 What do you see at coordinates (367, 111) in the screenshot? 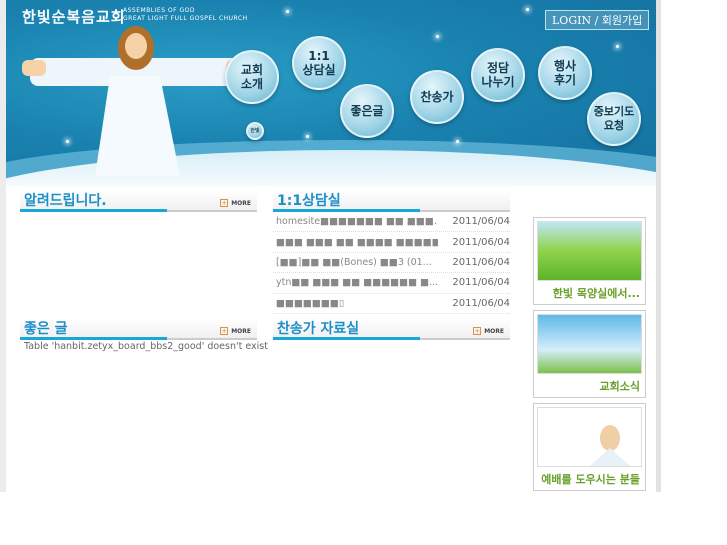
I see `nav-good-writing: 좋은글` at bounding box center [367, 111].